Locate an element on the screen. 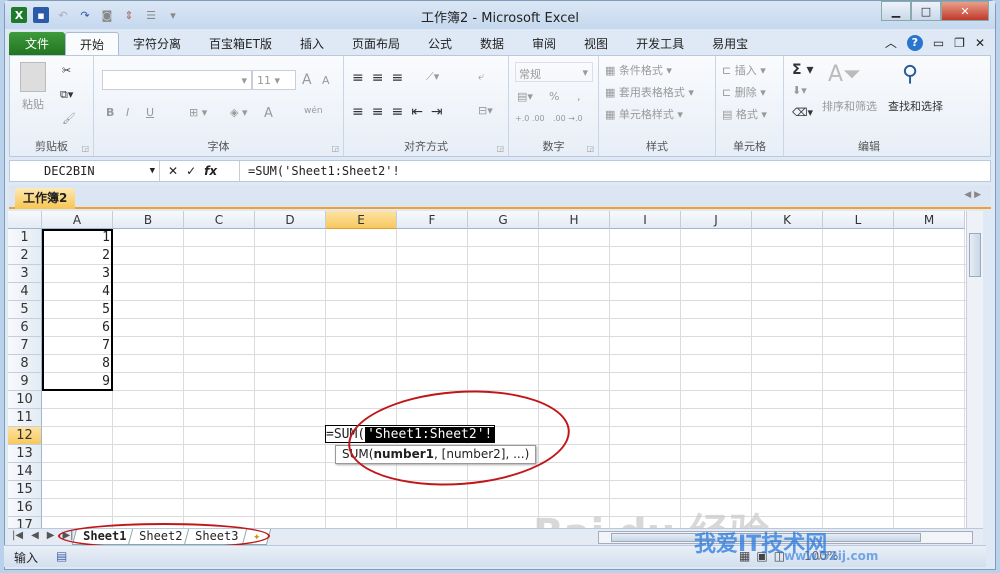  row-header-6: 6 is located at coordinates (25, 328).